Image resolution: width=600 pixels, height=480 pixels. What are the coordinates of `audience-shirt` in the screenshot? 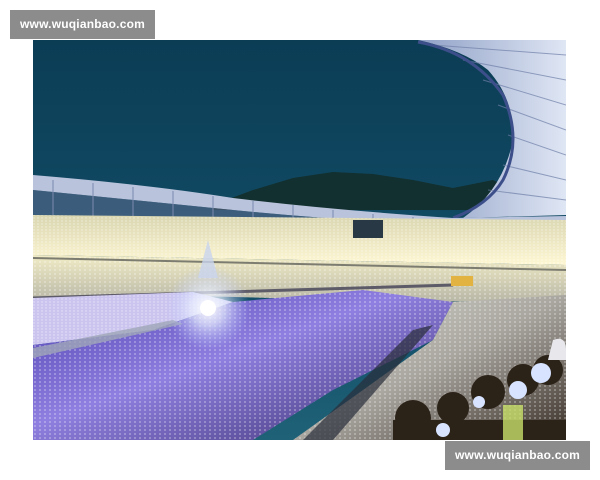 It's located at (513, 422).